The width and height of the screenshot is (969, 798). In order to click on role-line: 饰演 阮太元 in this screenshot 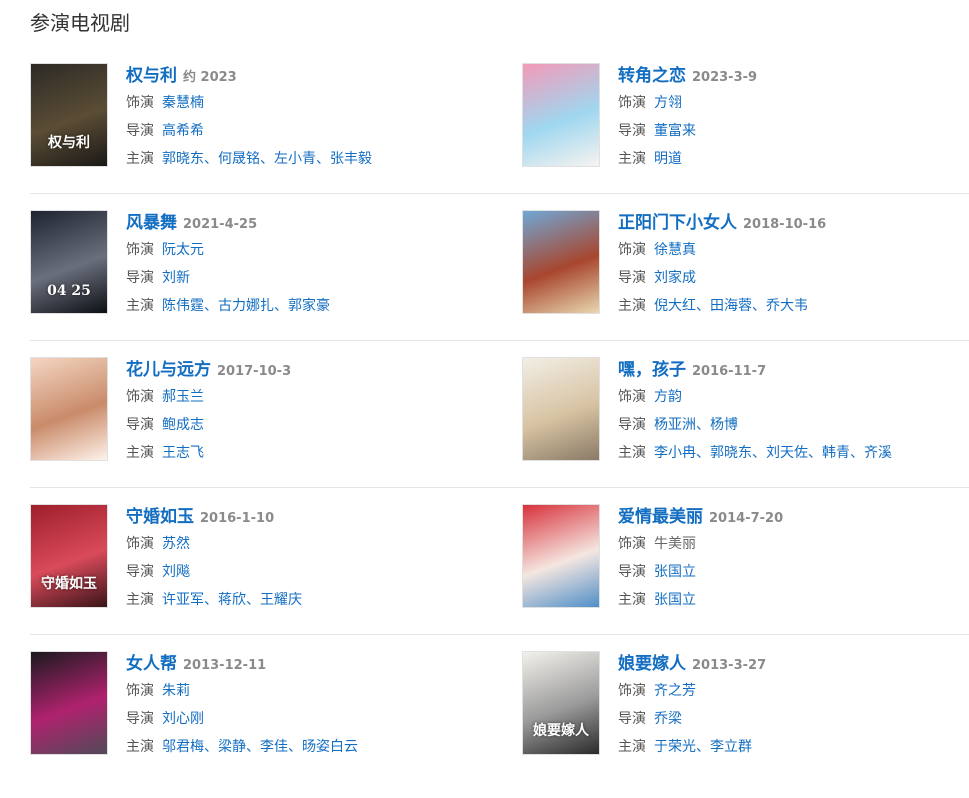, I will do `click(308, 250)`.